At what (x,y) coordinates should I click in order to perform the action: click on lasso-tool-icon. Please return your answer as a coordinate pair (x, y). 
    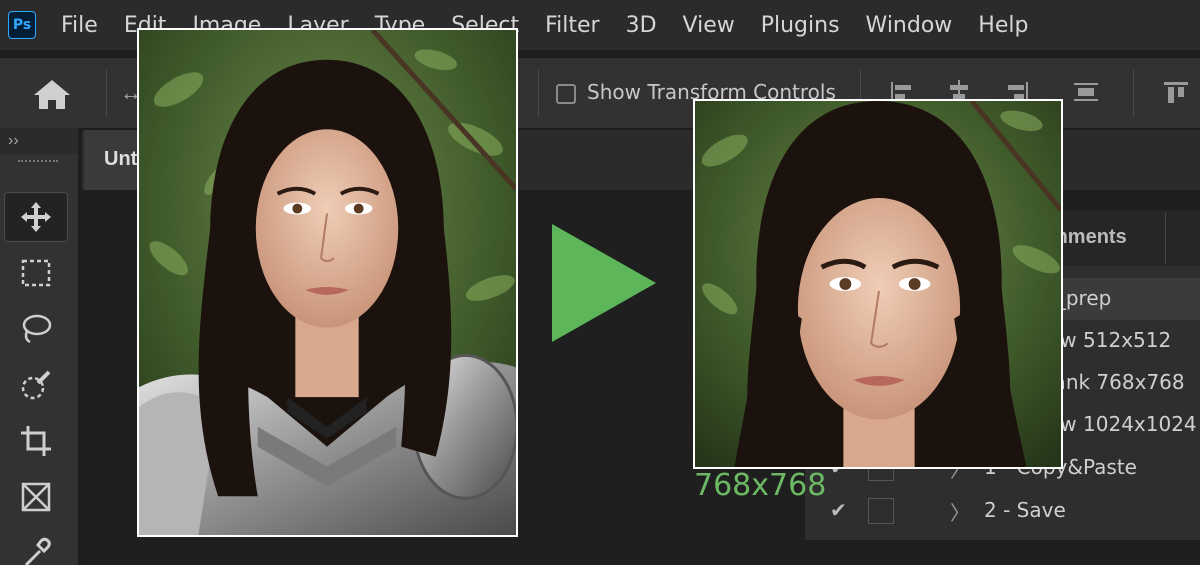
    Looking at the image, I should click on (36, 329).